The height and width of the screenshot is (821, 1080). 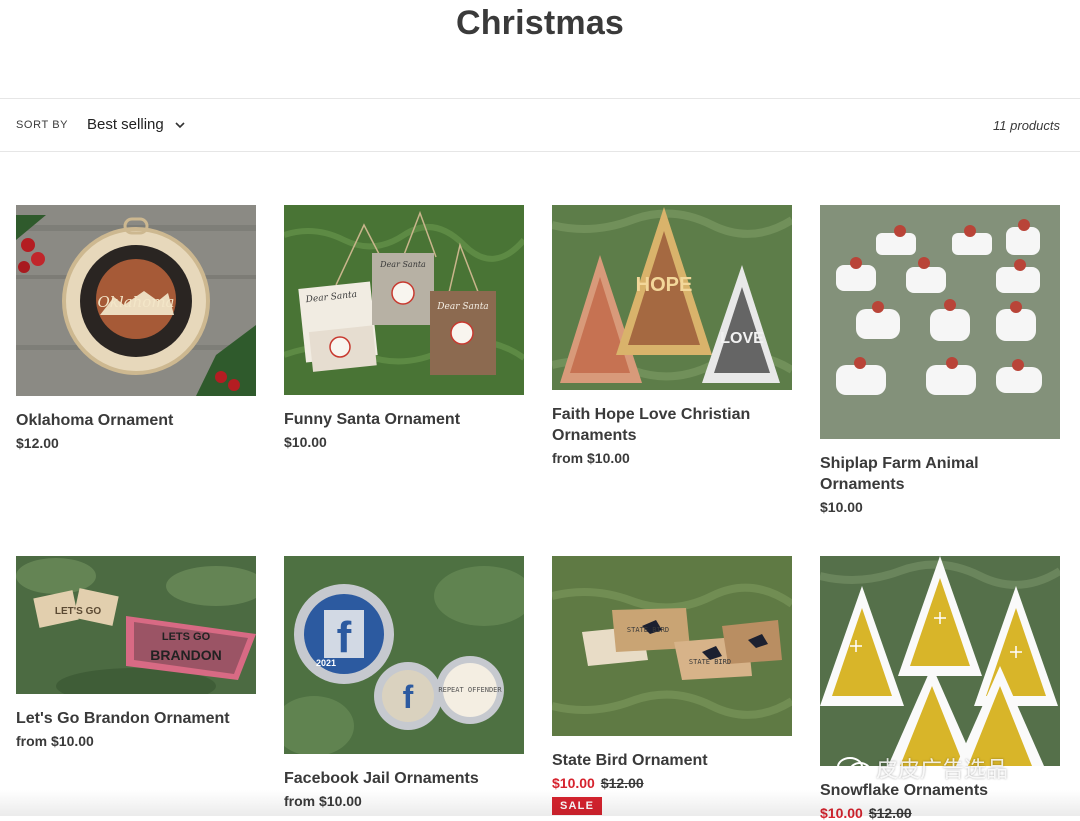 I want to click on product-count: 11 products, so click(x=1026, y=125).